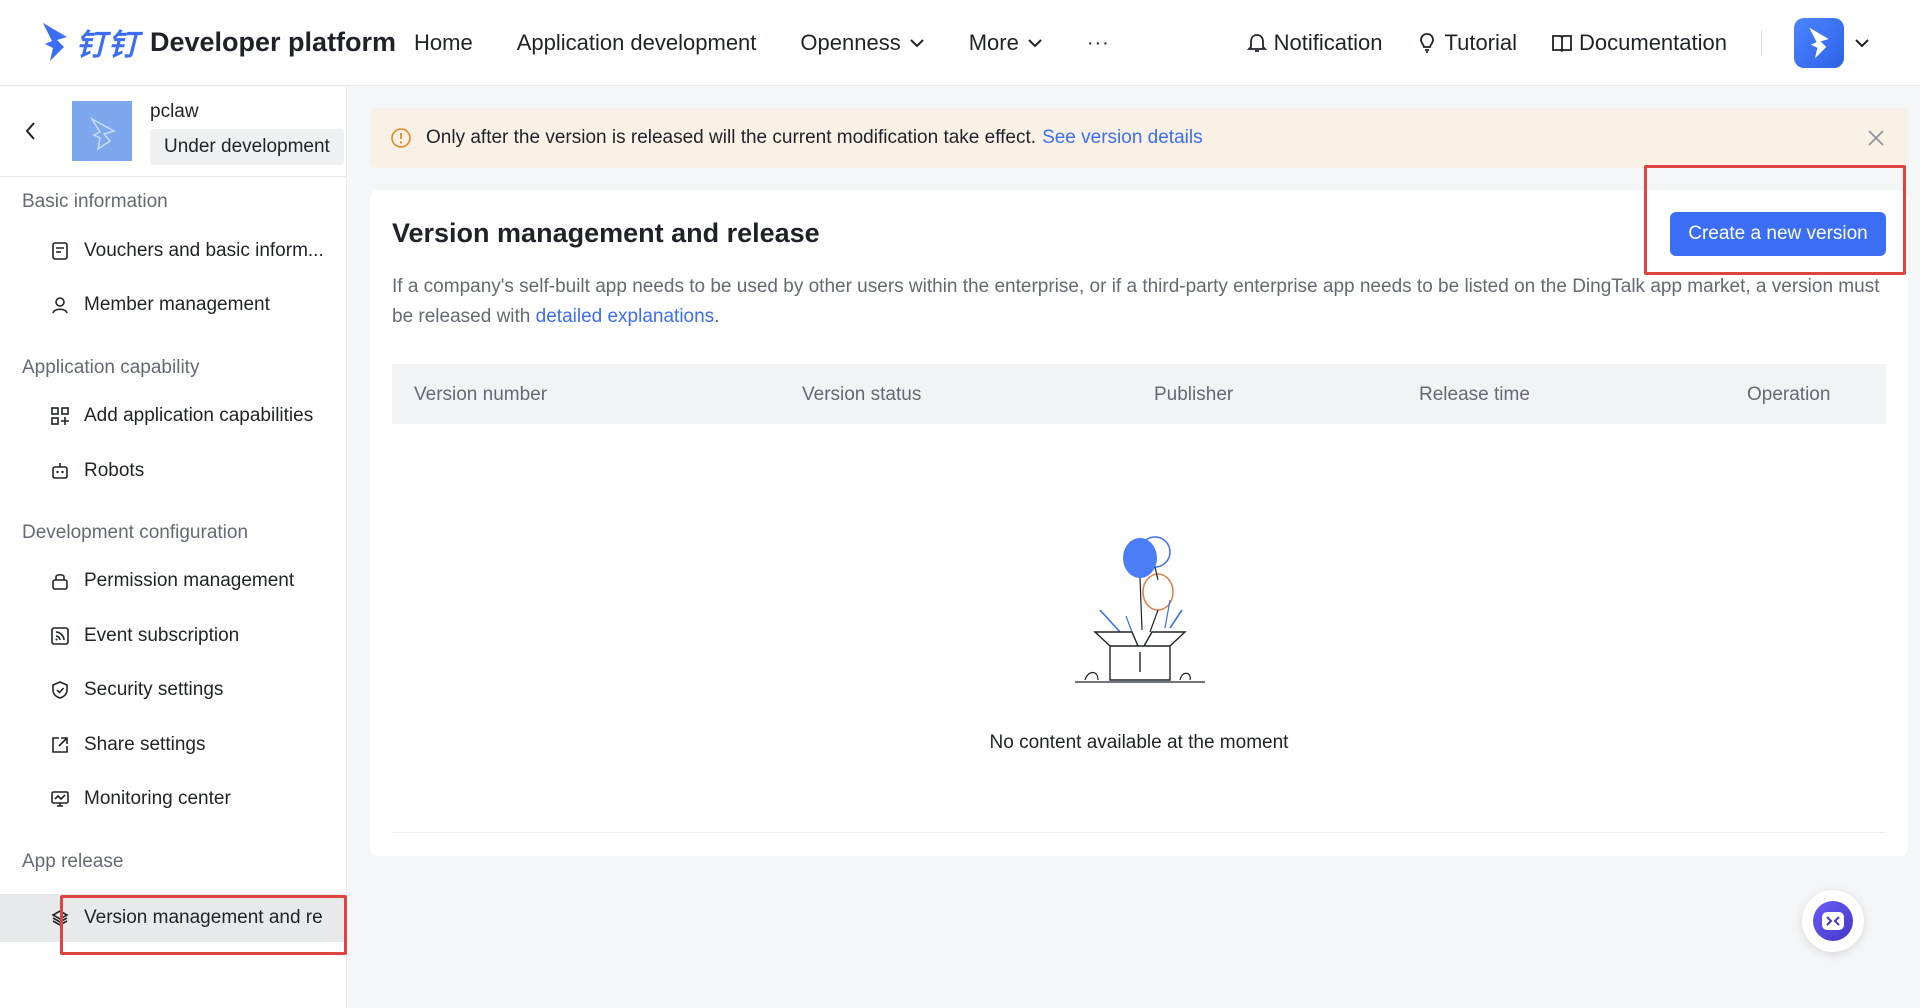 The image size is (1920, 1008). I want to click on nav-application-development: Application development, so click(637, 43).